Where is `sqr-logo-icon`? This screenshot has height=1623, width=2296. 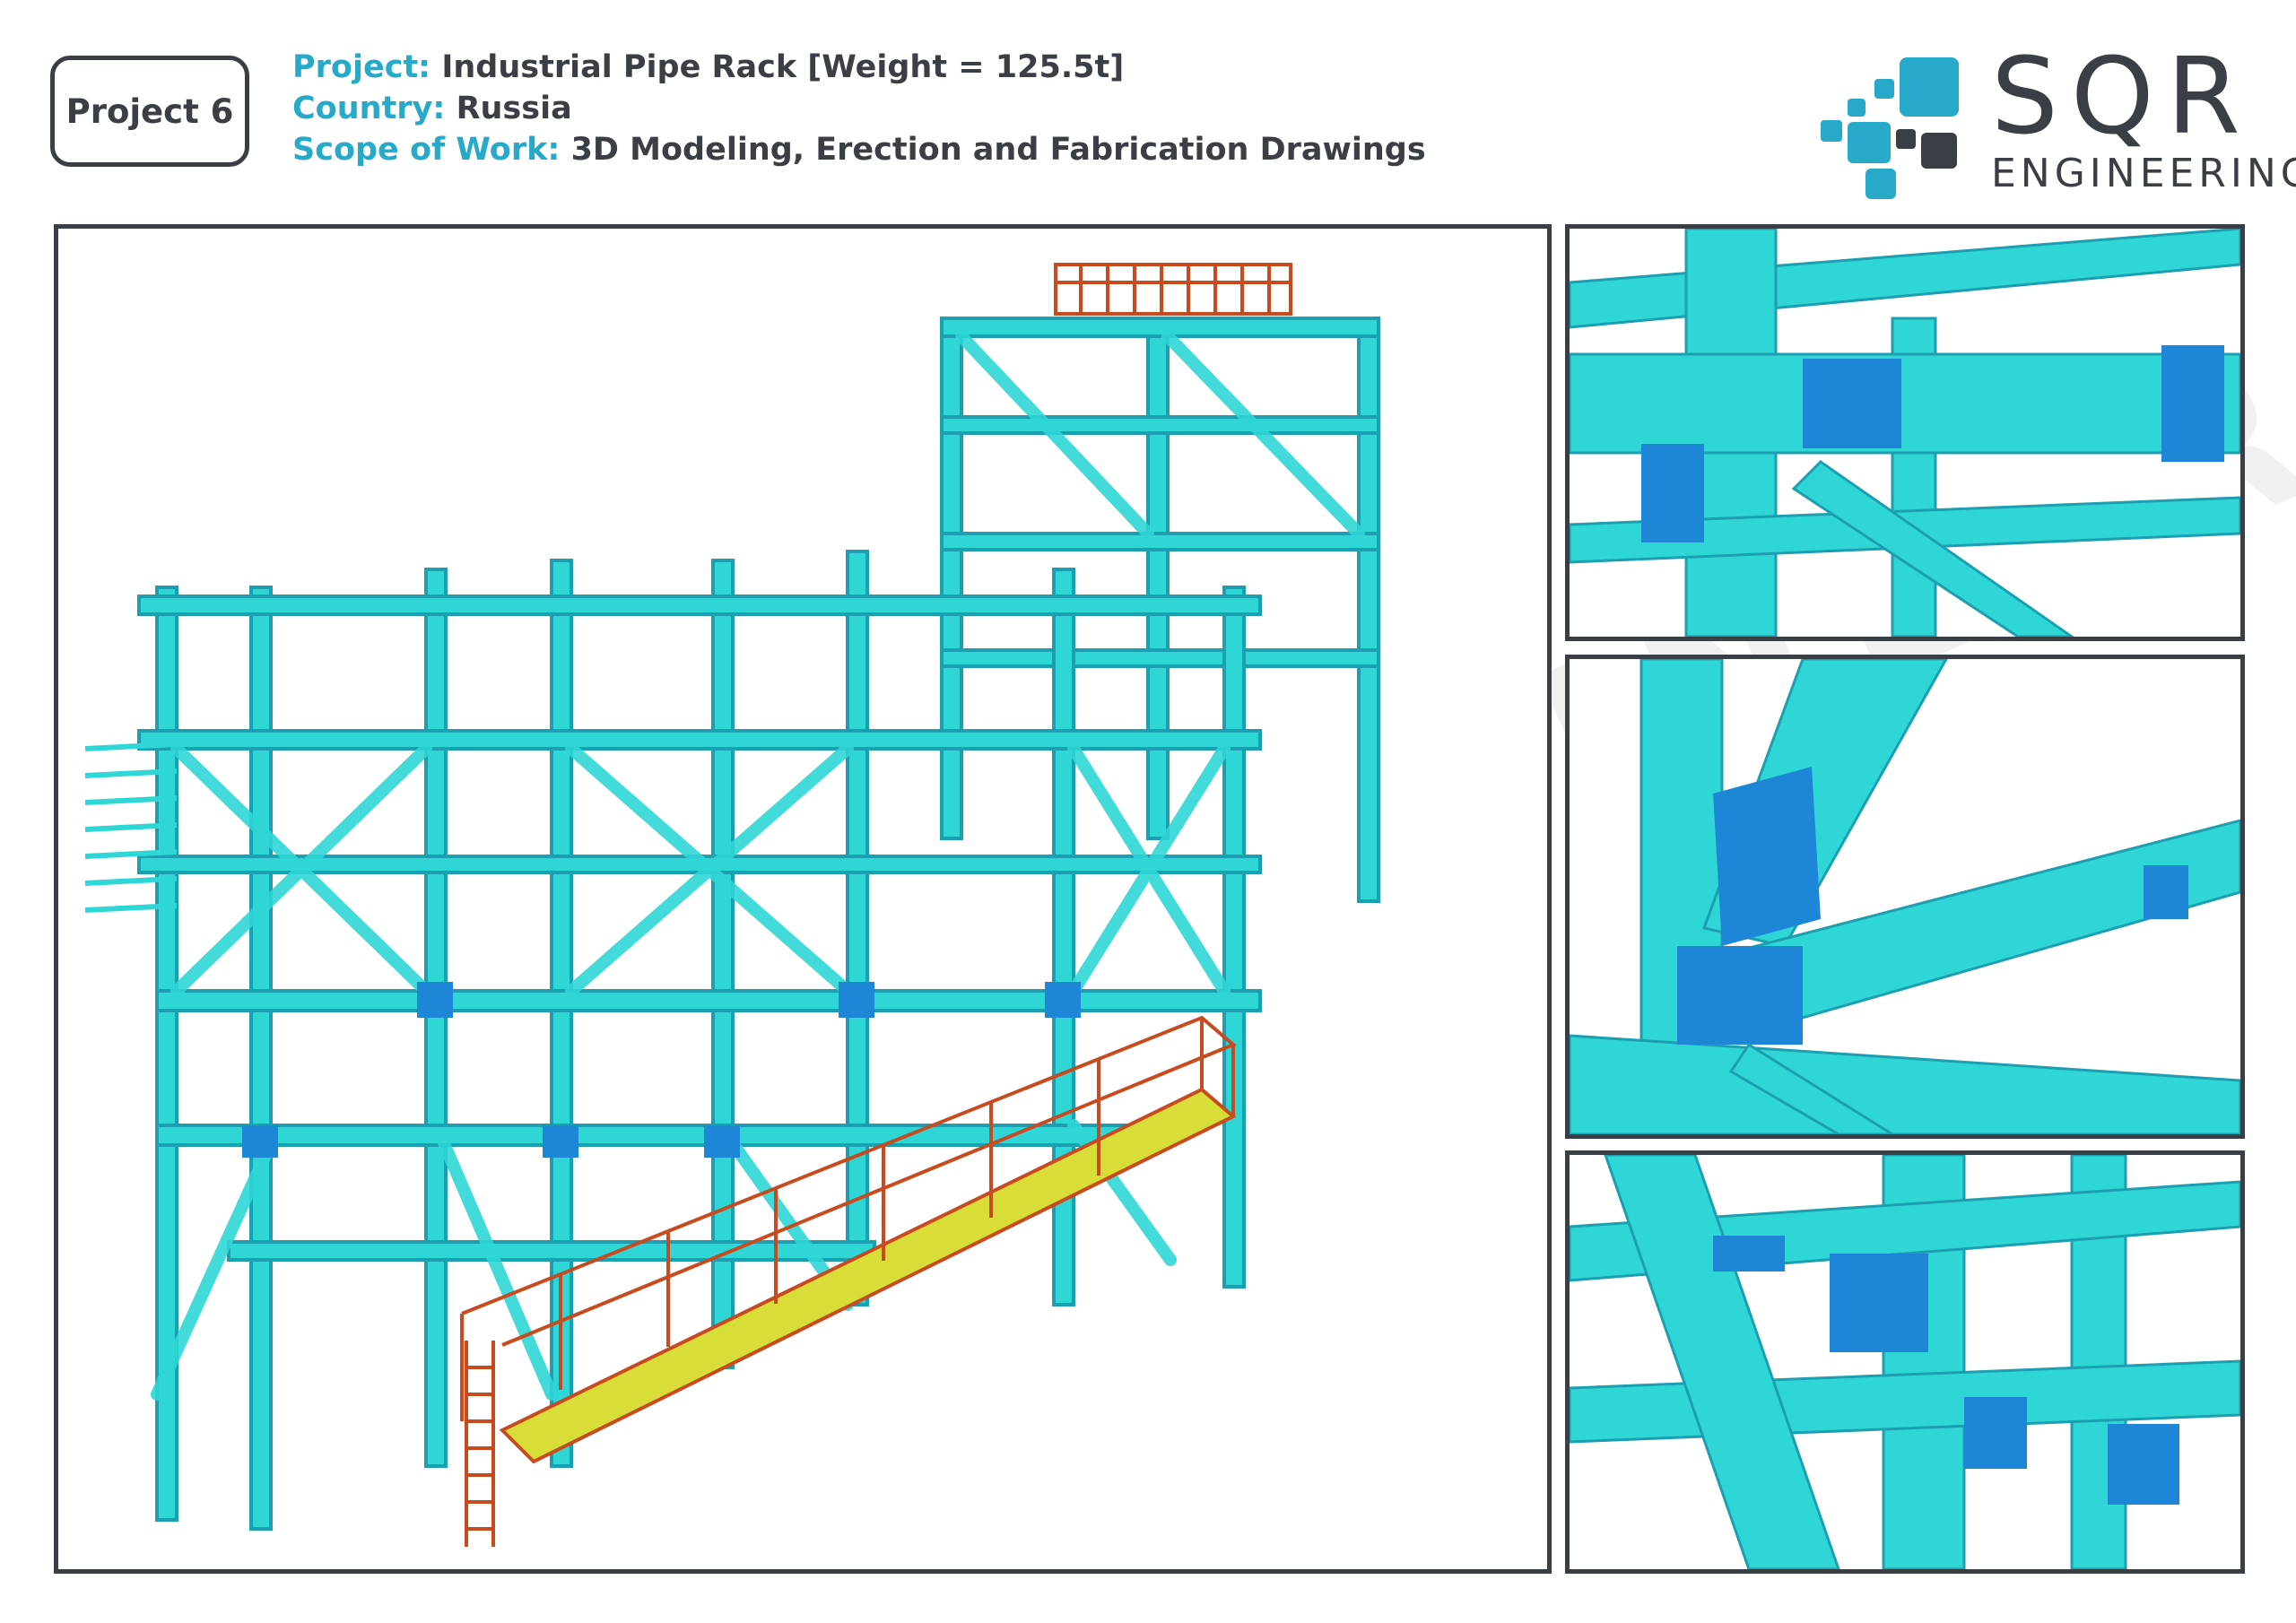
sqr-logo-icon is located at coordinates (1890, 128).